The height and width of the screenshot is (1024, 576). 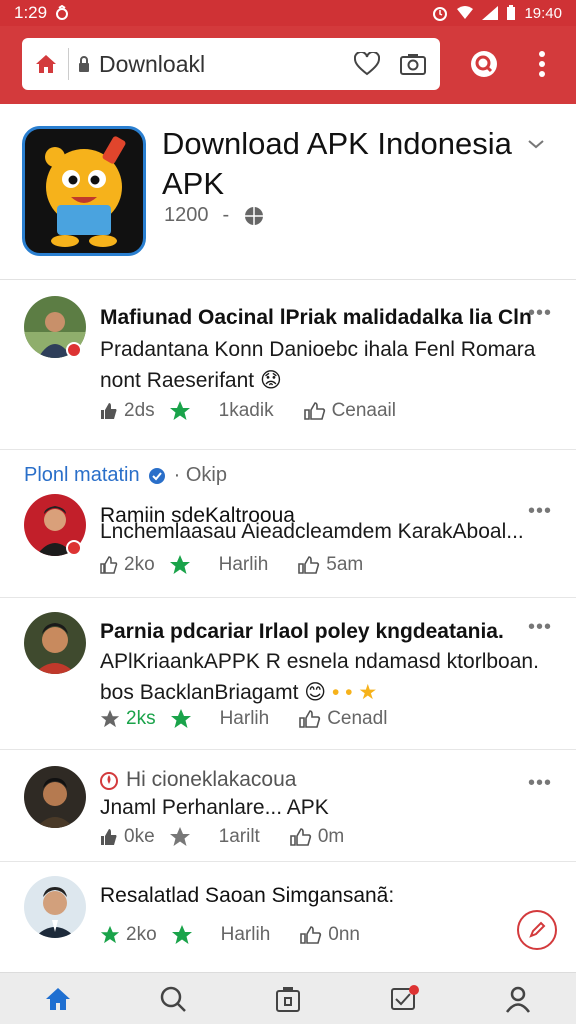 I want to click on nav-notifications, so click(x=403, y=998).